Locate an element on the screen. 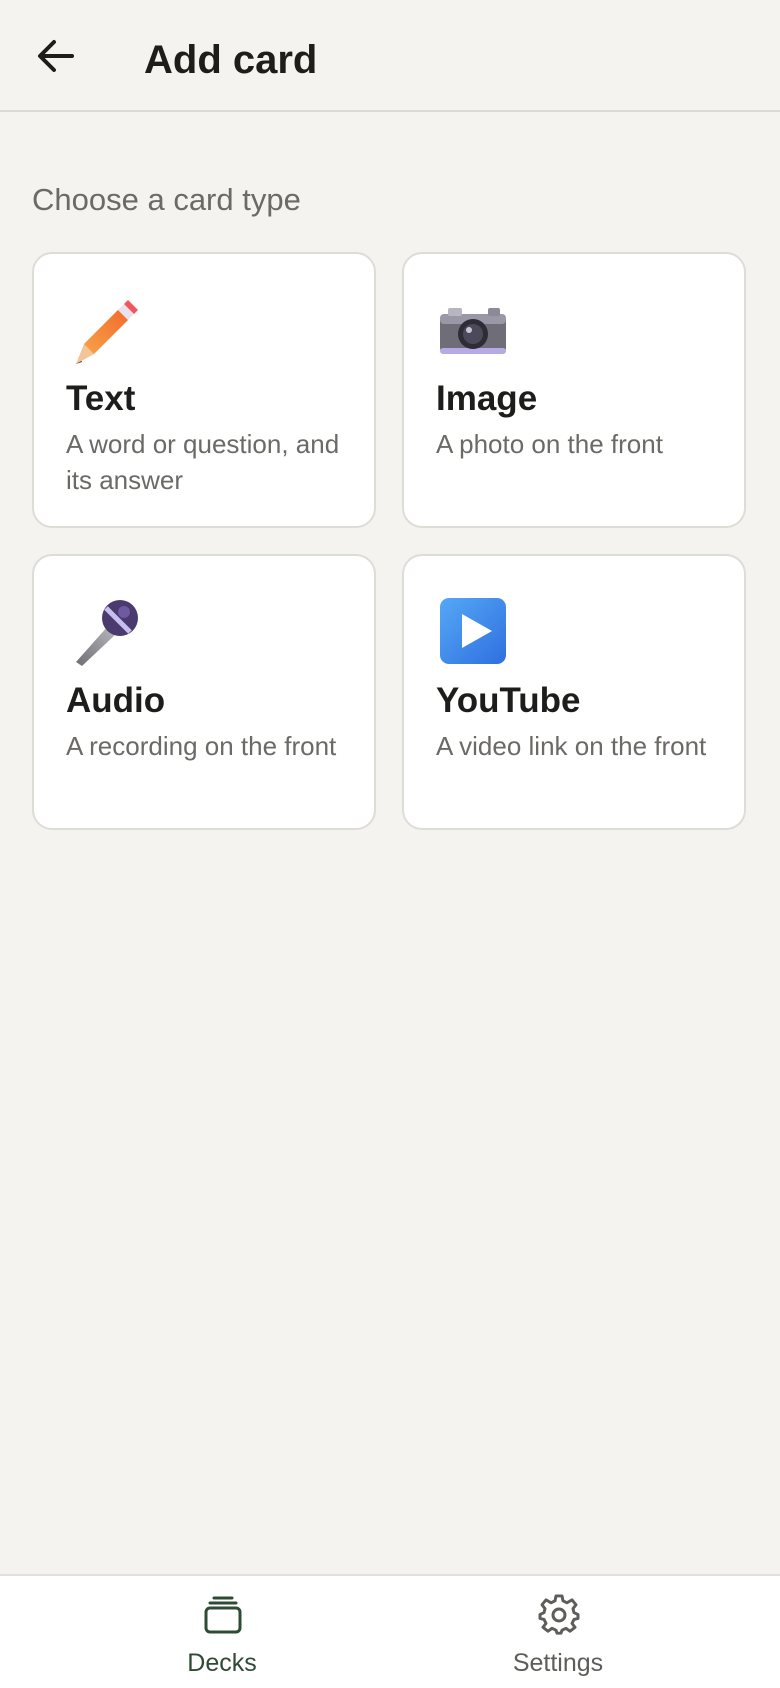 The height and width of the screenshot is (1688, 780). camera-icon is located at coordinates (473, 331).